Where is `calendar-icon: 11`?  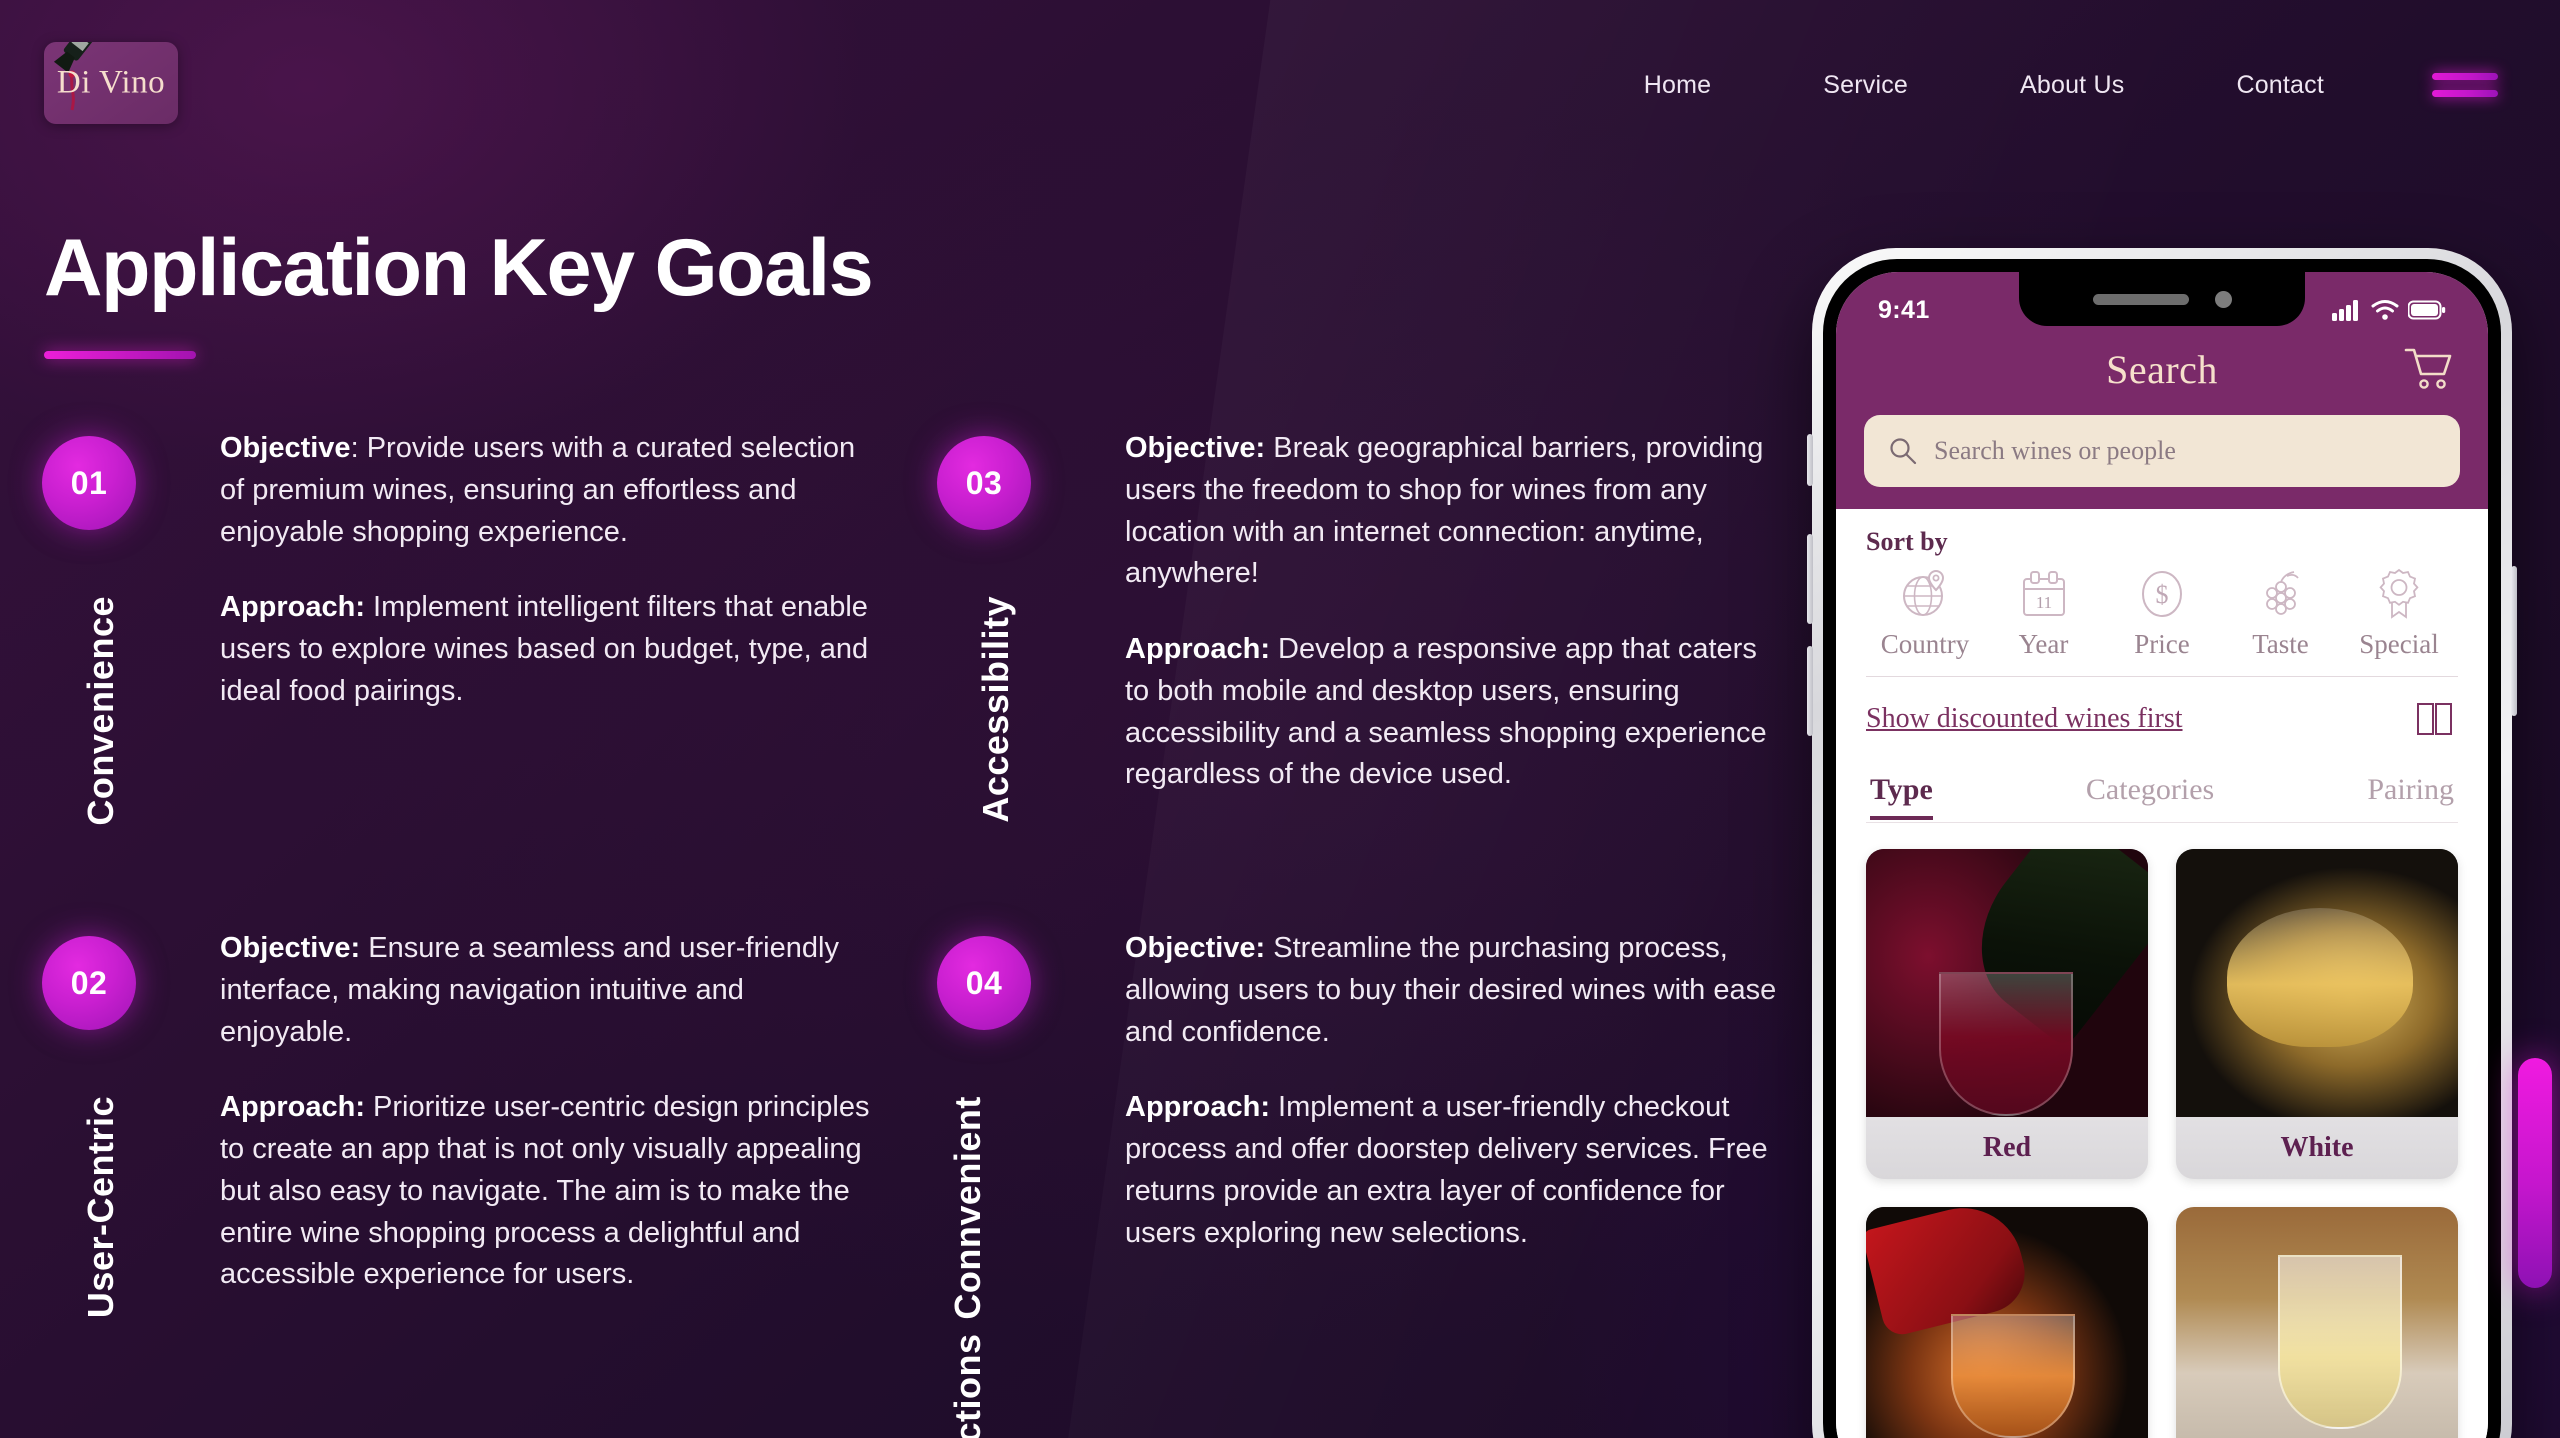
calendar-icon: 11 is located at coordinates (2043, 593).